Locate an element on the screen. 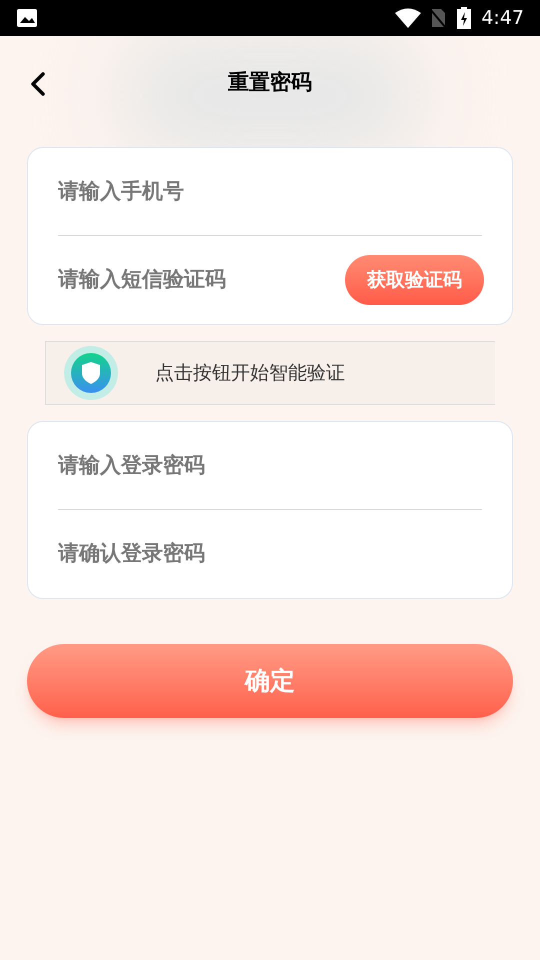 Image resolution: width=540 pixels, height=960 pixels. wifi-icon is located at coordinates (408, 18).